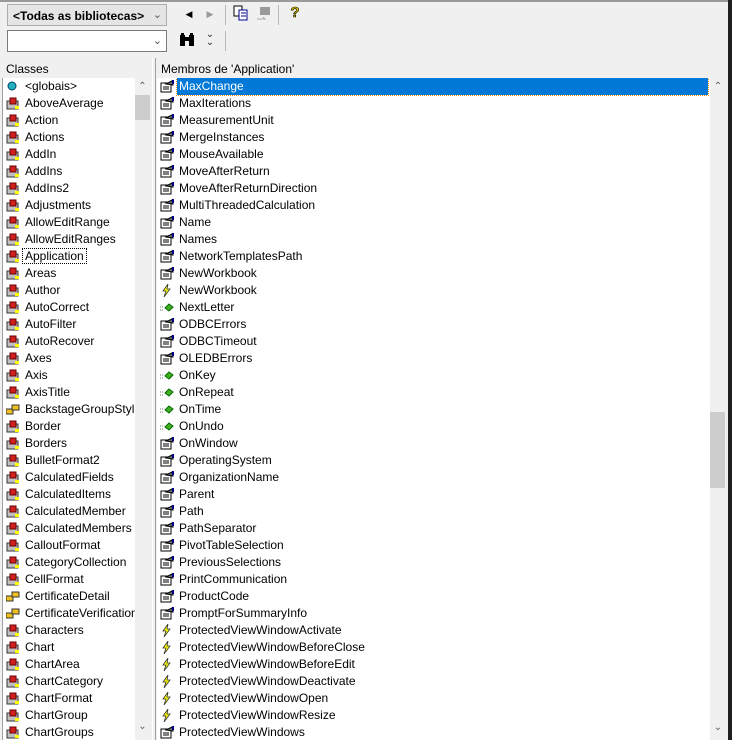  What do you see at coordinates (433, 222) in the screenshot?
I see `member-item: Name` at bounding box center [433, 222].